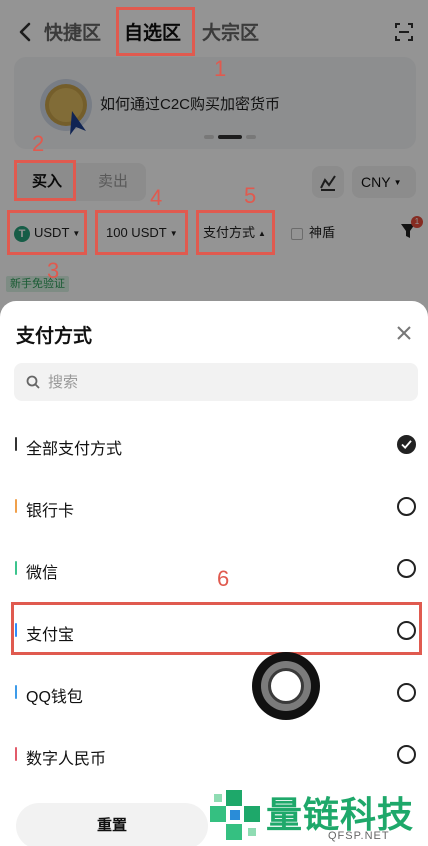  Describe the element at coordinates (66, 759) in the screenshot. I see `option-label: 数字人民币` at that location.